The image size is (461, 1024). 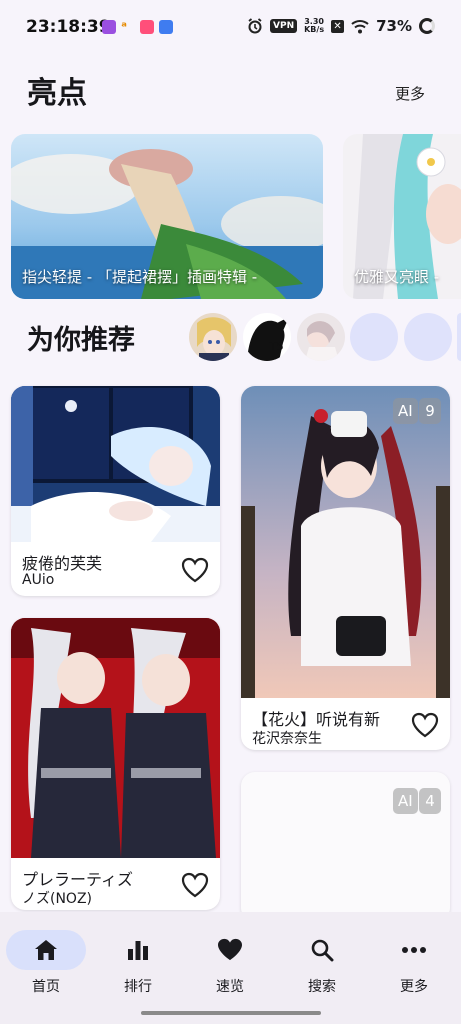 I want to click on nav-label: 排行, so click(x=138, y=987).